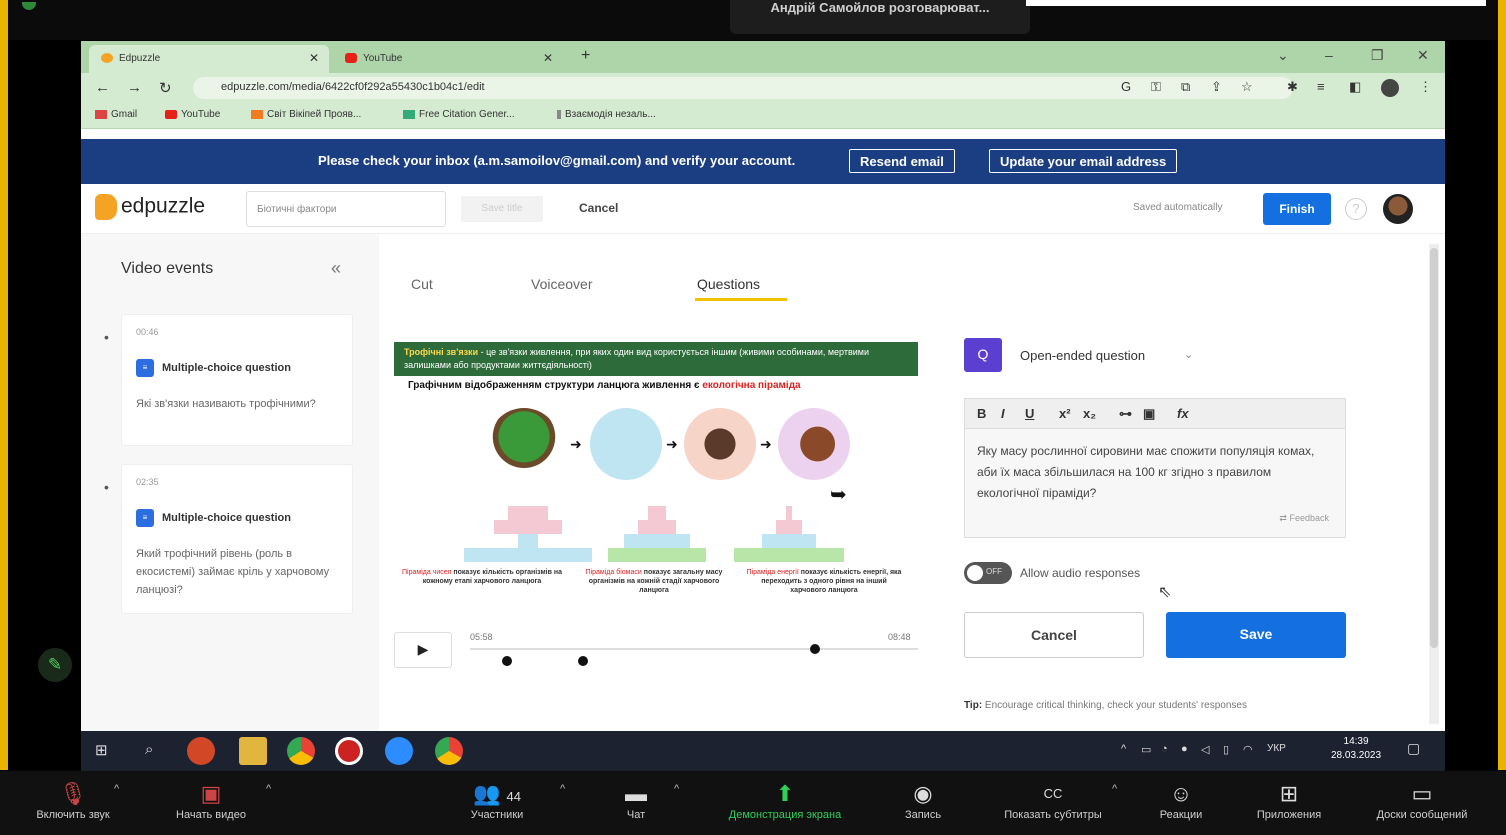 The width and height of the screenshot is (1506, 835). What do you see at coordinates (1164, 749) in the screenshot?
I see `tray-app-icon: ◔` at bounding box center [1164, 749].